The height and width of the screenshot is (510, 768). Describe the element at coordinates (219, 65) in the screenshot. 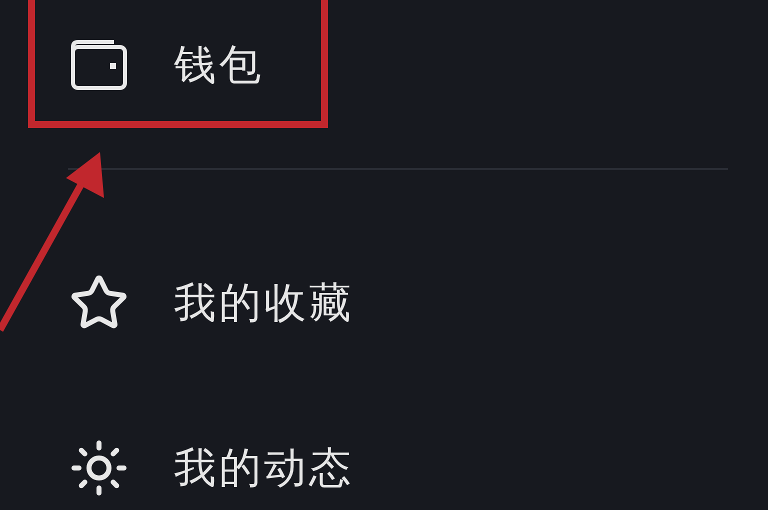

I see `menu-item-label: 钱包` at that location.